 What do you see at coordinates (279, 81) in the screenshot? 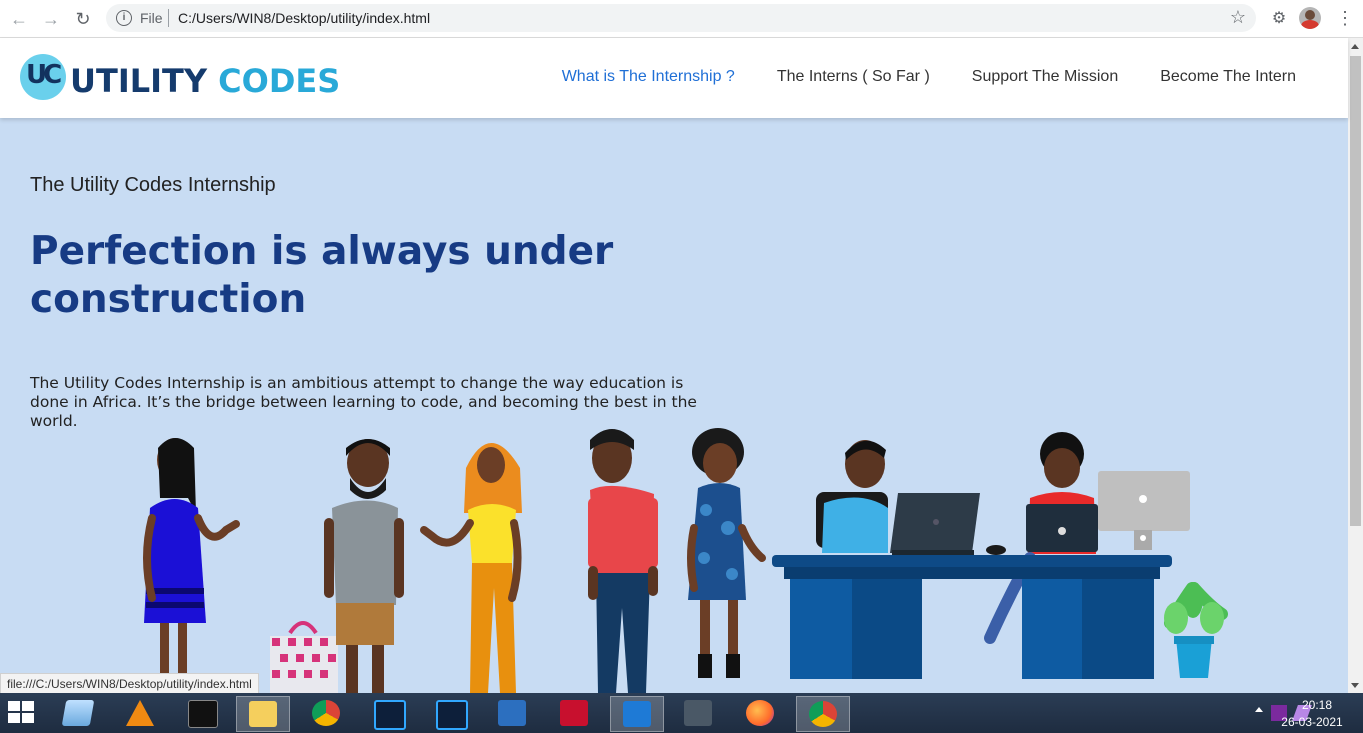
I see `logo-word-codes: CODES` at bounding box center [279, 81].